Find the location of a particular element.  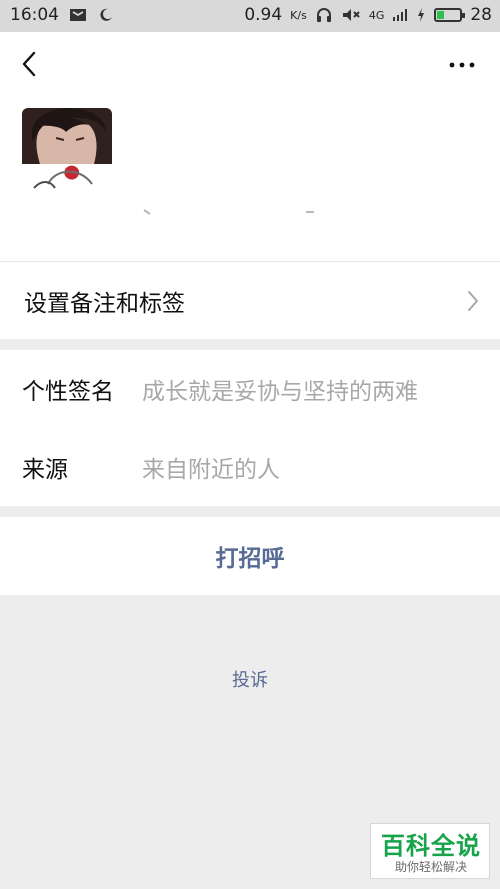

sim-card-icon is located at coordinates (78, 15).